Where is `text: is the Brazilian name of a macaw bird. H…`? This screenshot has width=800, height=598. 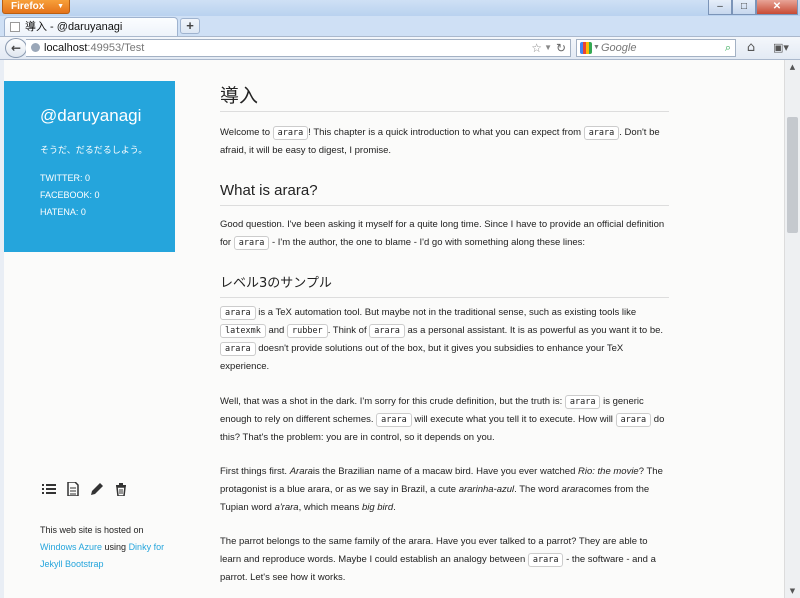
text: is the Brazilian name of a macaw bird. H… is located at coordinates (445, 471).